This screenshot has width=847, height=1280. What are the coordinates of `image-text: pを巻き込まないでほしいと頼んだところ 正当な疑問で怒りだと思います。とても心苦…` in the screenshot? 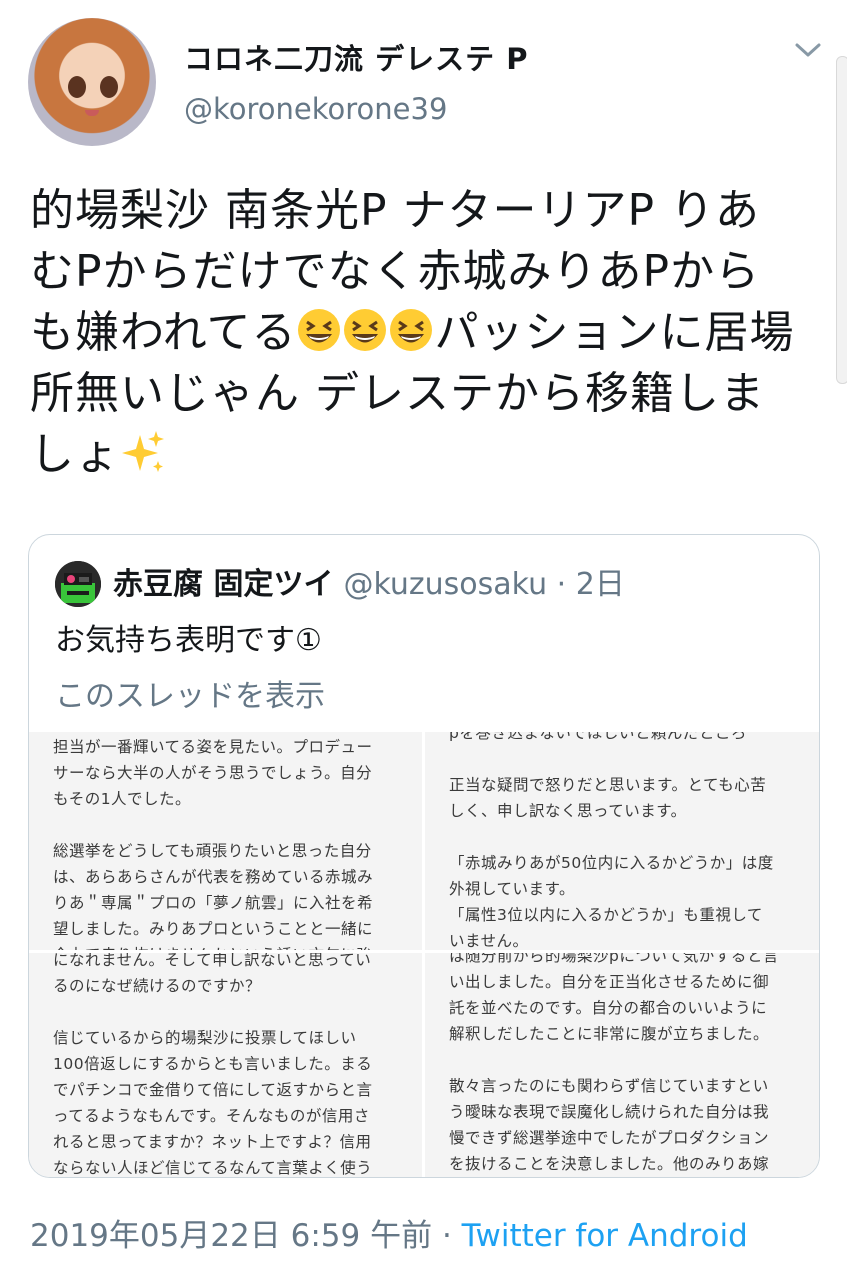 It's located at (611, 841).